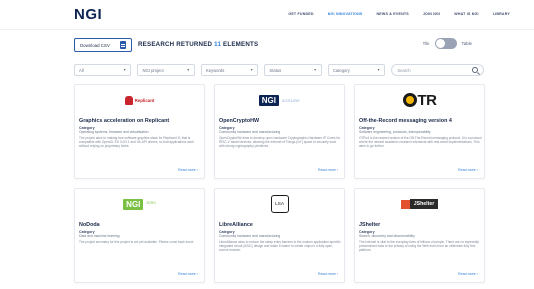 Image resolution: width=534 pixels, height=289 pixels. I want to click on project-title: Graphics acceleration on Replicant, so click(124, 121).